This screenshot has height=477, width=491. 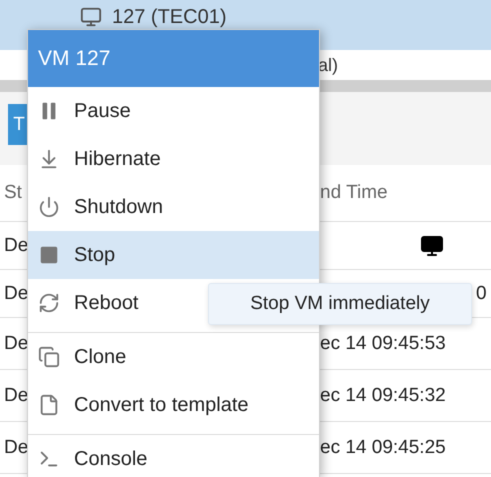 I want to click on table-cell: ec 14 09:45:32, so click(x=383, y=395).